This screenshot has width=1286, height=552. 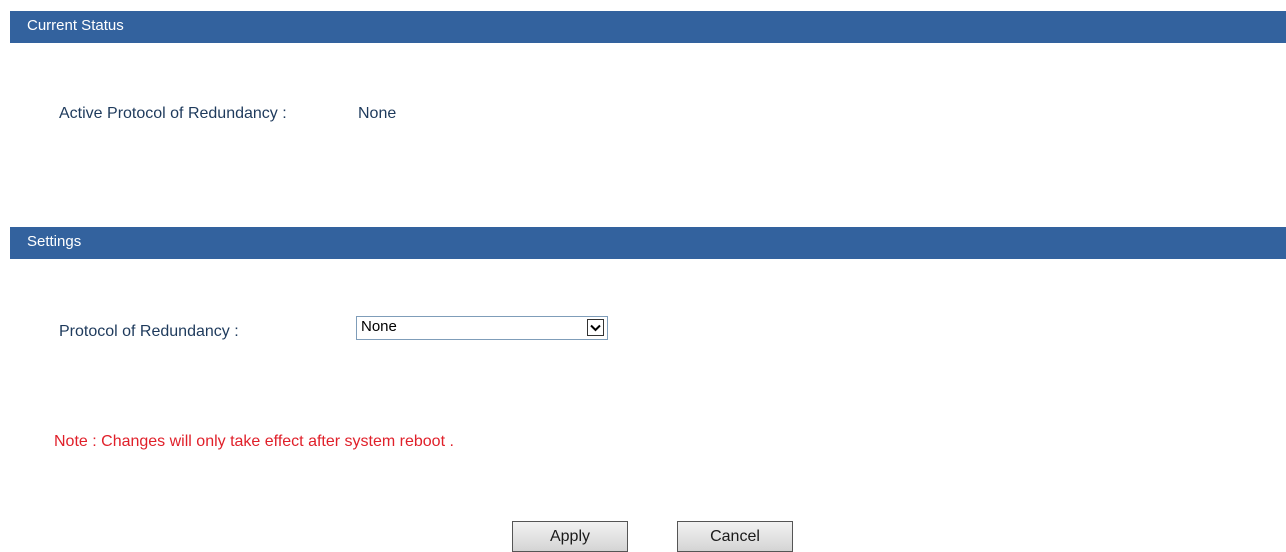 I want to click on current-status-header: Current Status, so click(x=648, y=27).